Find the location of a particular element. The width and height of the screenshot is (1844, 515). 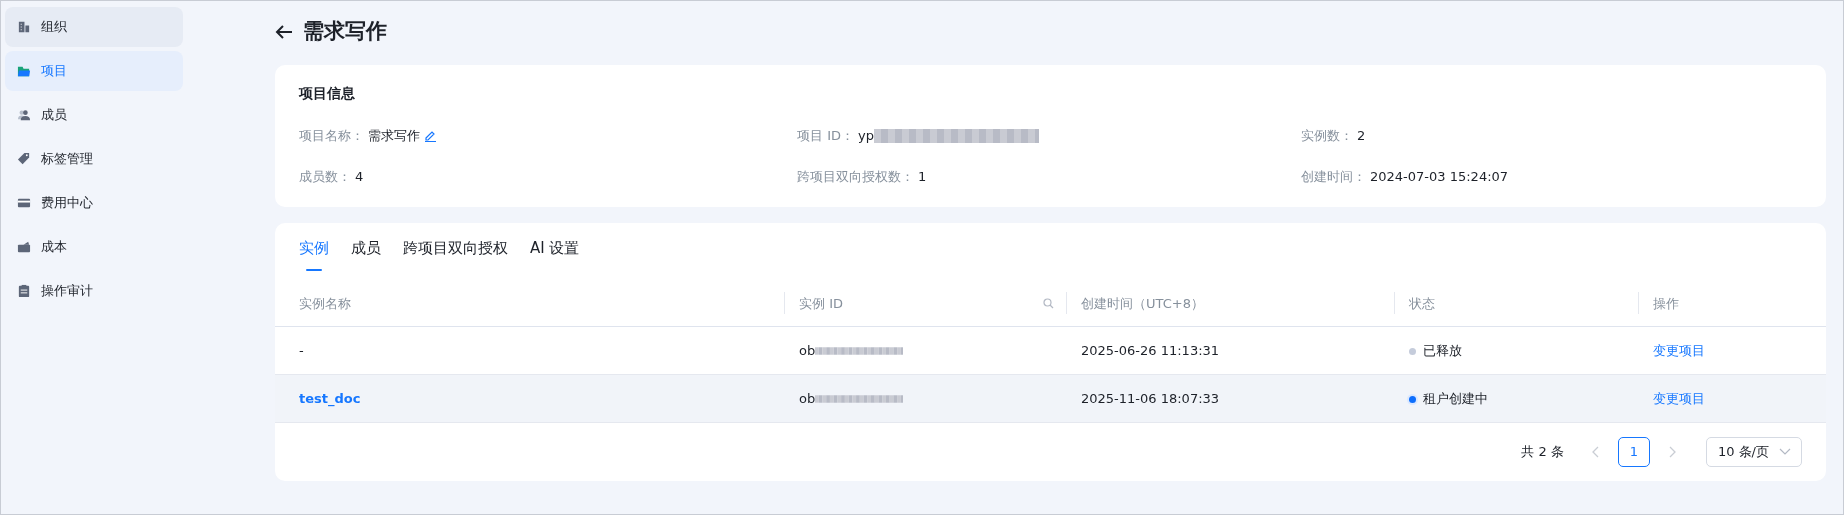

field-value: 2024-07-03 15:24:07 is located at coordinates (1439, 177).